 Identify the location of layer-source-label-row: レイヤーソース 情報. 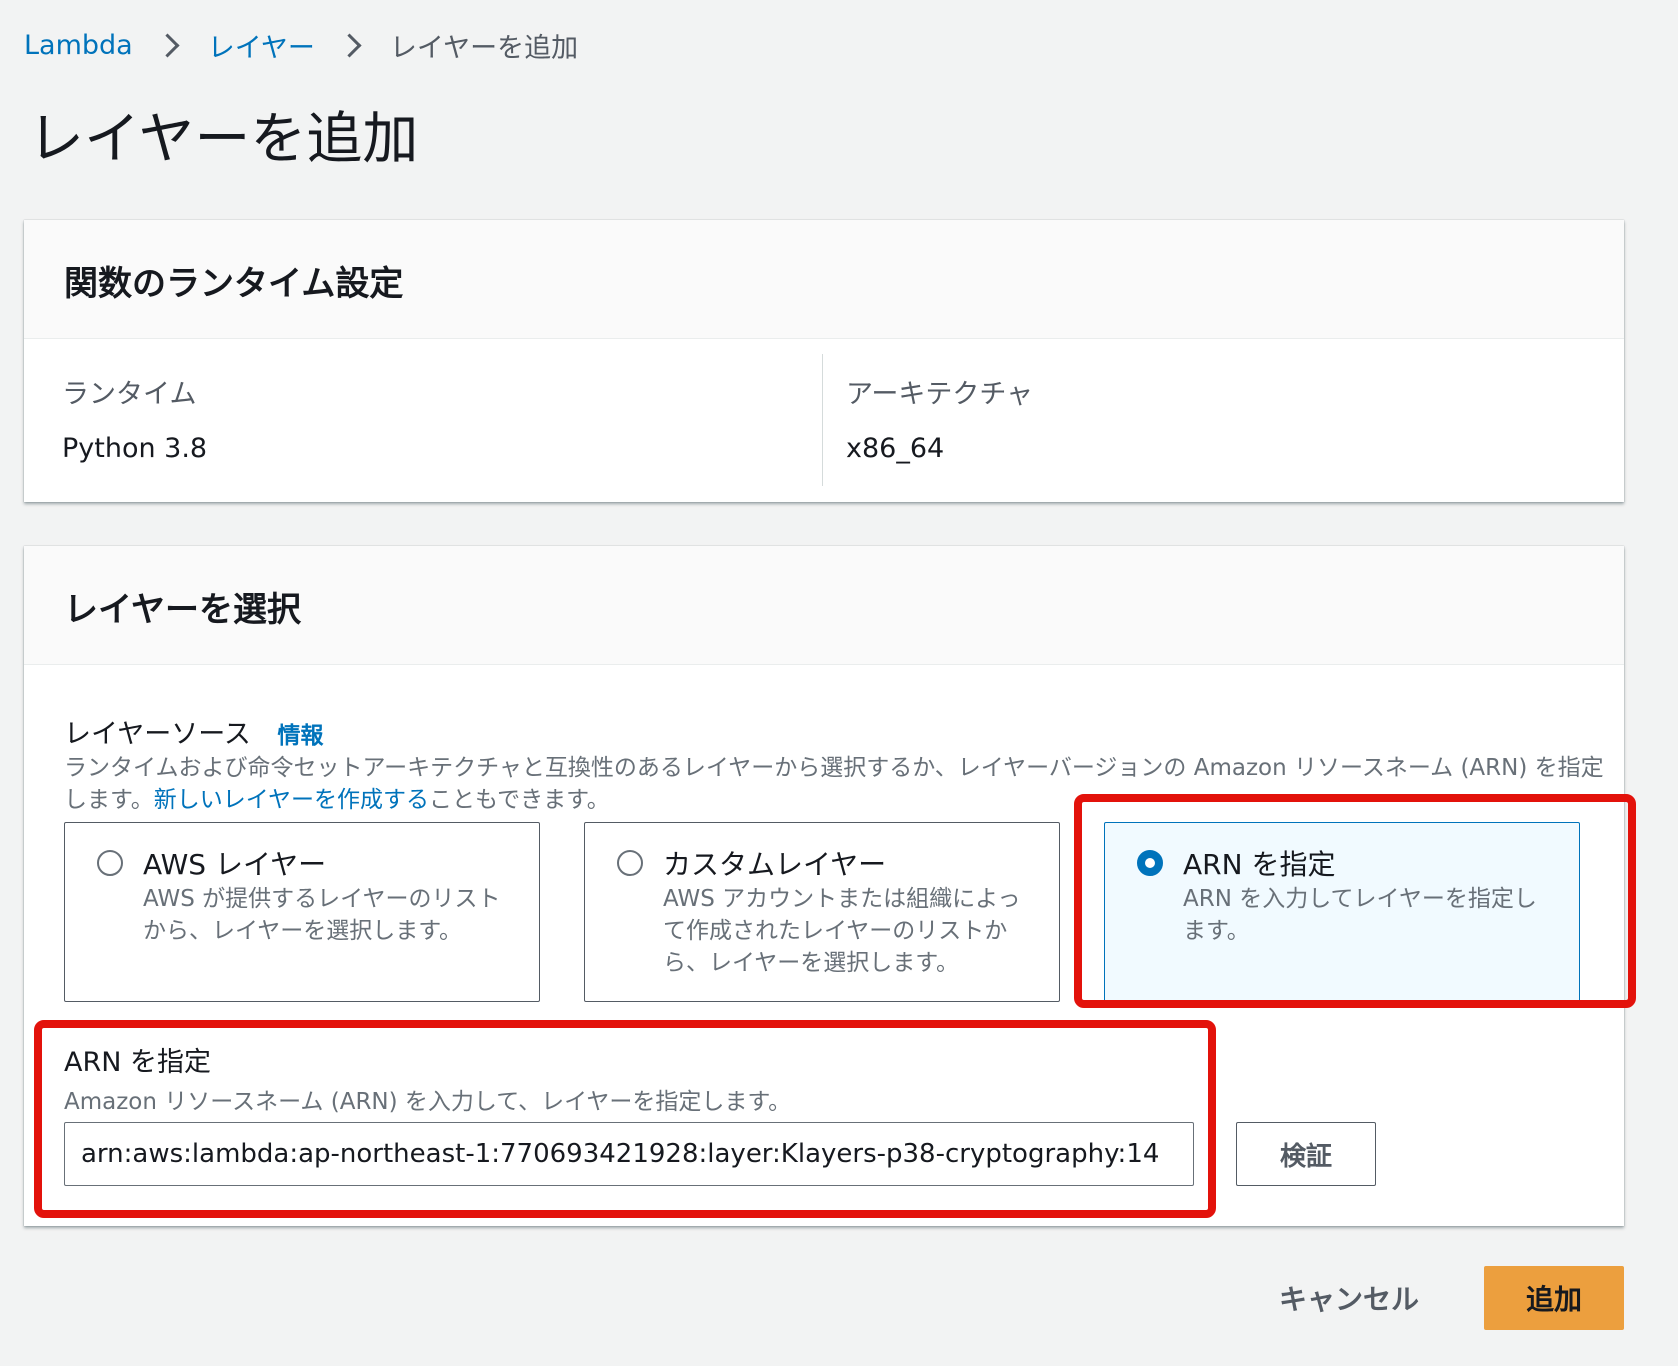
(193, 731).